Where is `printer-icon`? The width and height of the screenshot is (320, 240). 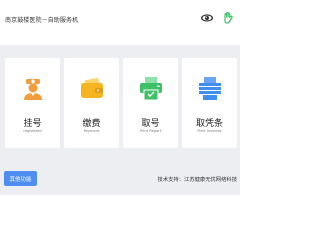
printer-icon is located at coordinates (209, 88).